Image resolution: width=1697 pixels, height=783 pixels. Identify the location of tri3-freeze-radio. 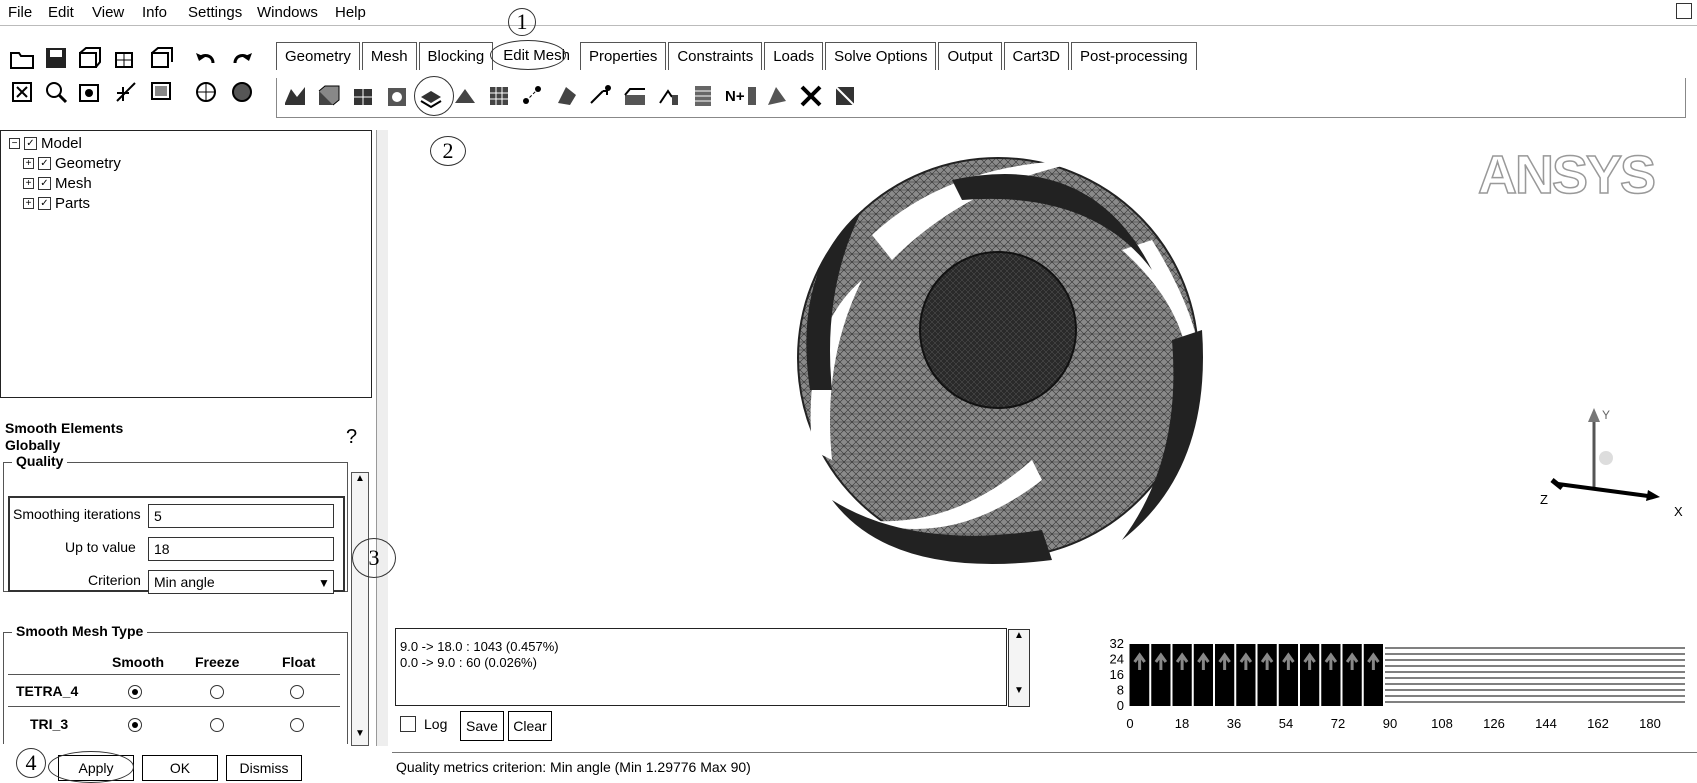
(217, 725).